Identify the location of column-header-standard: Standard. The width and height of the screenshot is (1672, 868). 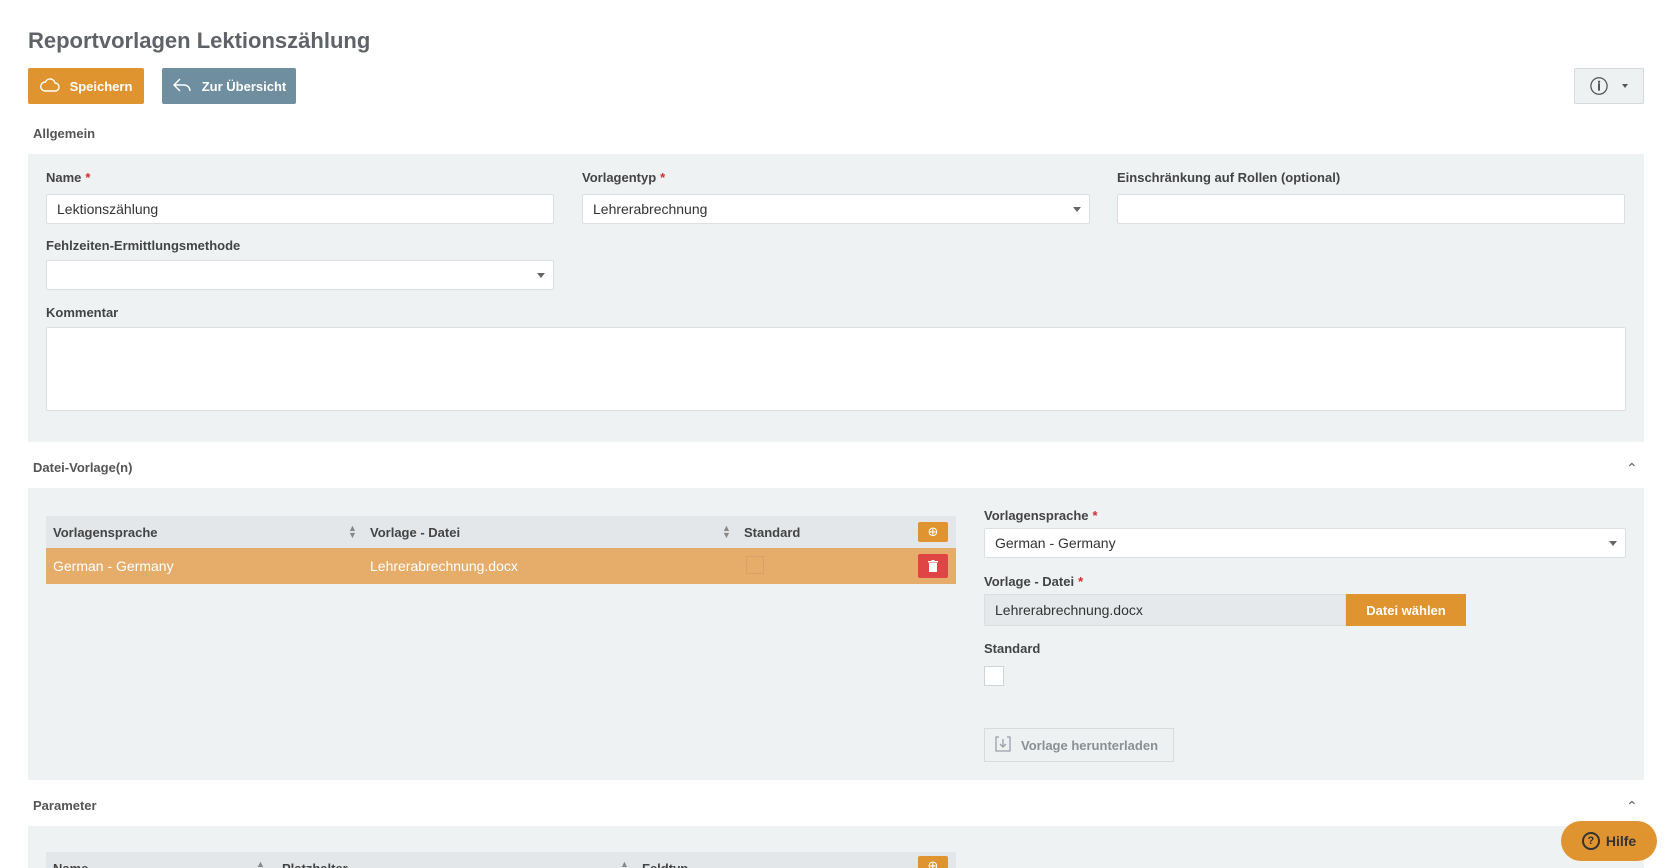
(772, 532).